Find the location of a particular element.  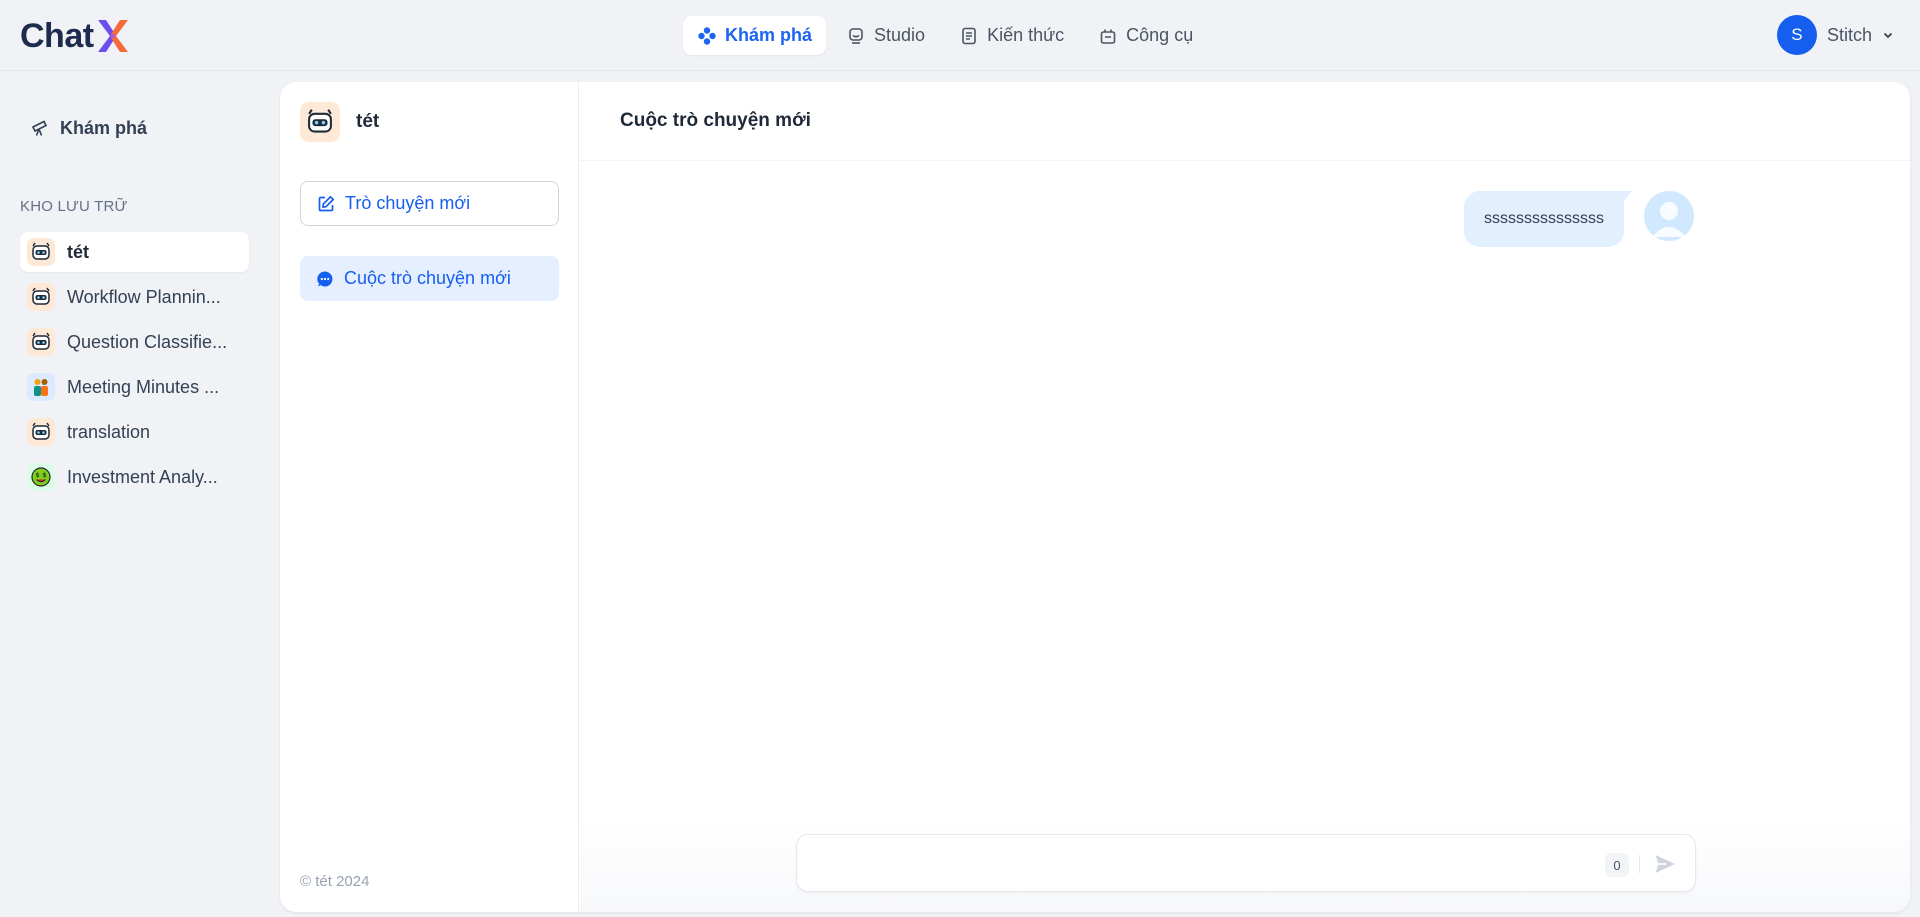

nav-tab-explore: Khám phá is located at coordinates (755, 35).